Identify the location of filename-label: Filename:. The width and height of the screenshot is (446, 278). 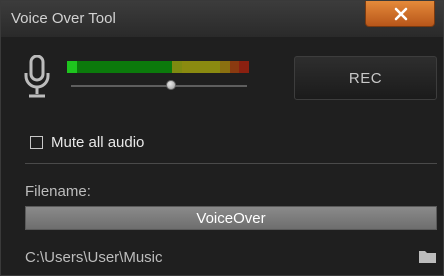
(58, 191).